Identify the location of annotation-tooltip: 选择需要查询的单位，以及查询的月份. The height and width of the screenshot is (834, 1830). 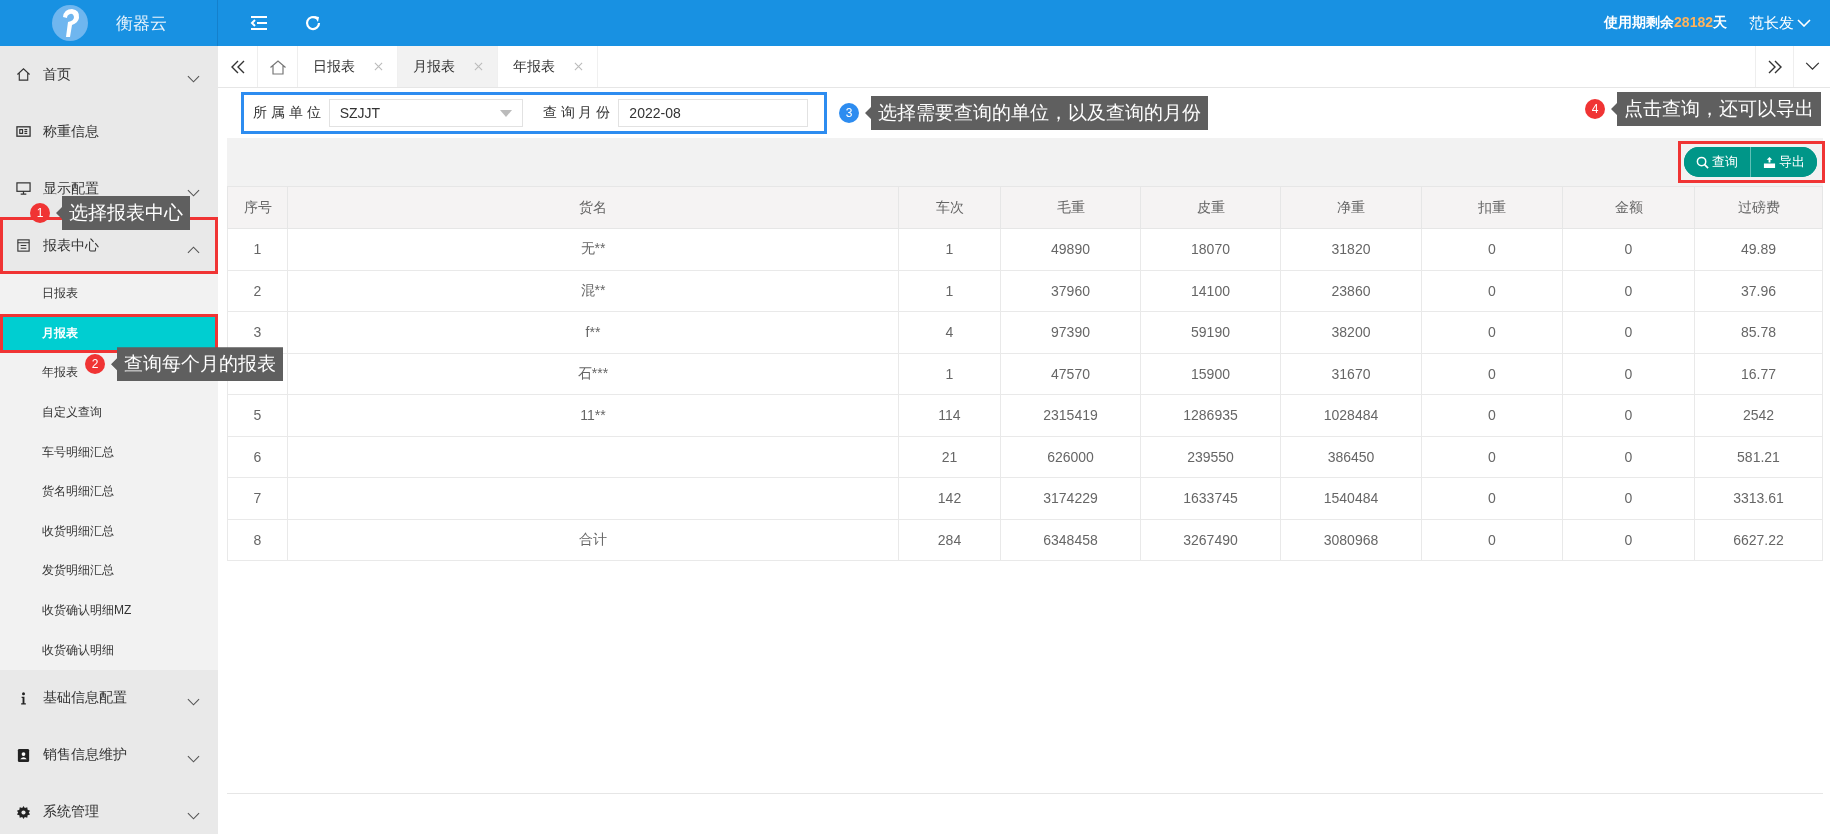
(1036, 113).